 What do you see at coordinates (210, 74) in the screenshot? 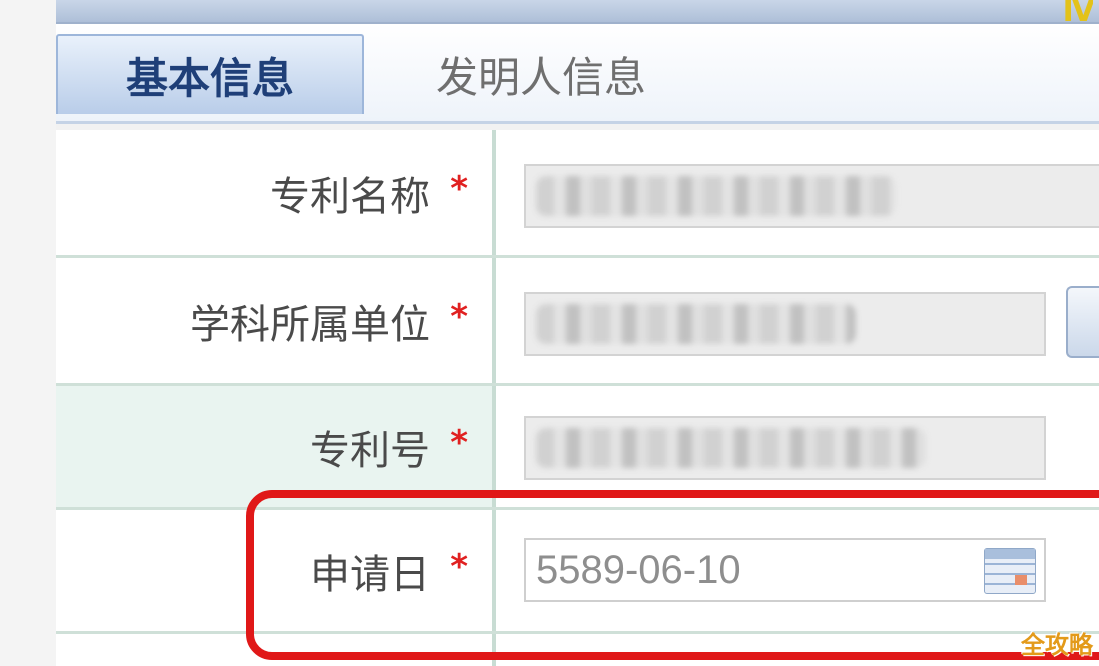
I see `tab-basic-info: 基本信息` at bounding box center [210, 74].